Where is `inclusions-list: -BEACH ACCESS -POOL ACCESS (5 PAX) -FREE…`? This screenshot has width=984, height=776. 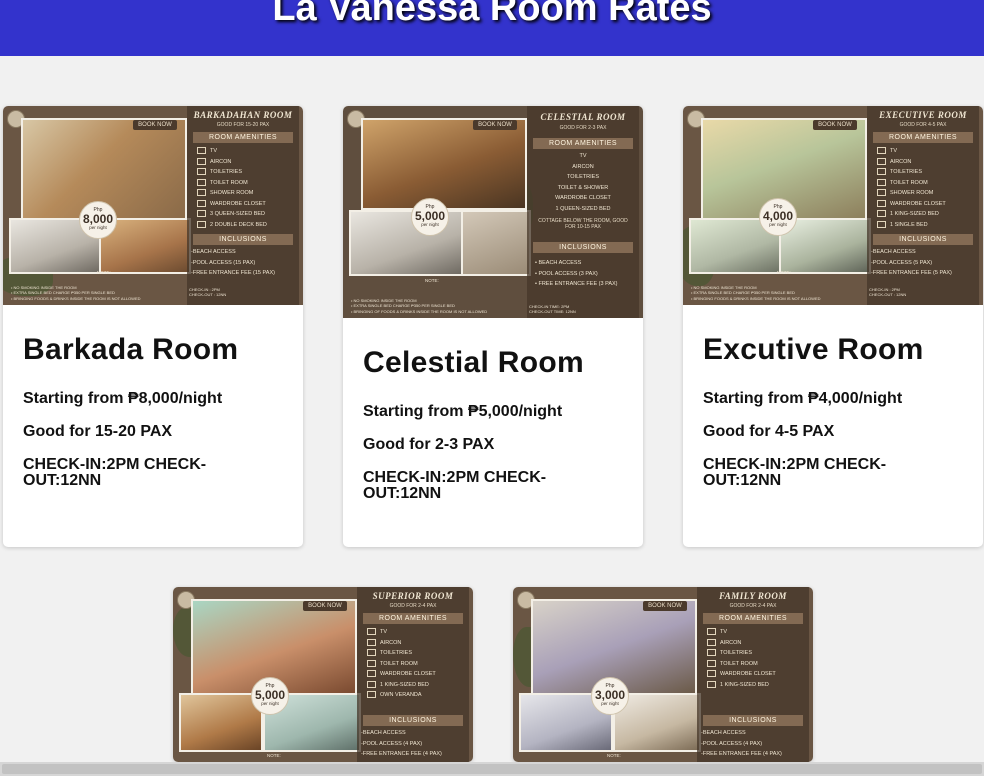
inclusions-list: -BEACH ACCESS -POOL ACCESS (5 PAX) -FREE… is located at coordinates (911, 262).